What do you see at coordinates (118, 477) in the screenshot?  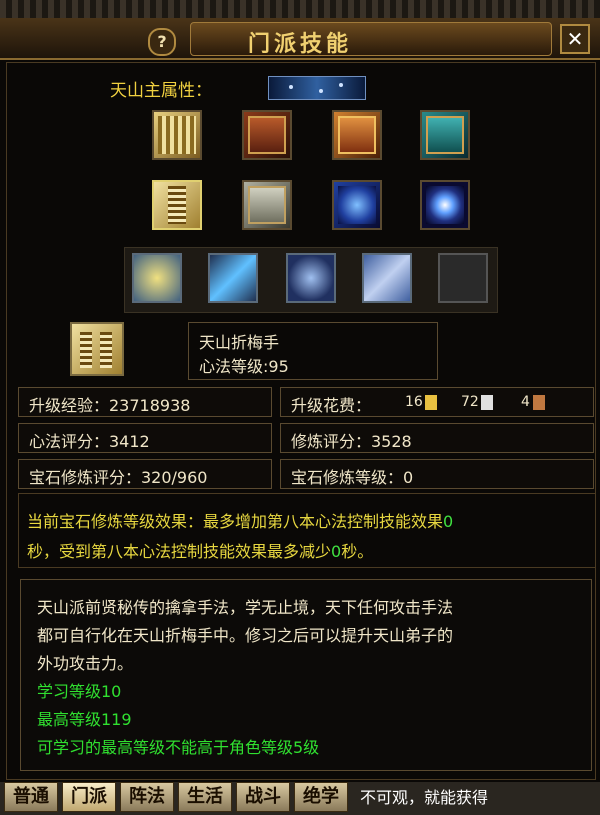 I see `gem-score: 宝石修炼评分：320/960` at bounding box center [118, 477].